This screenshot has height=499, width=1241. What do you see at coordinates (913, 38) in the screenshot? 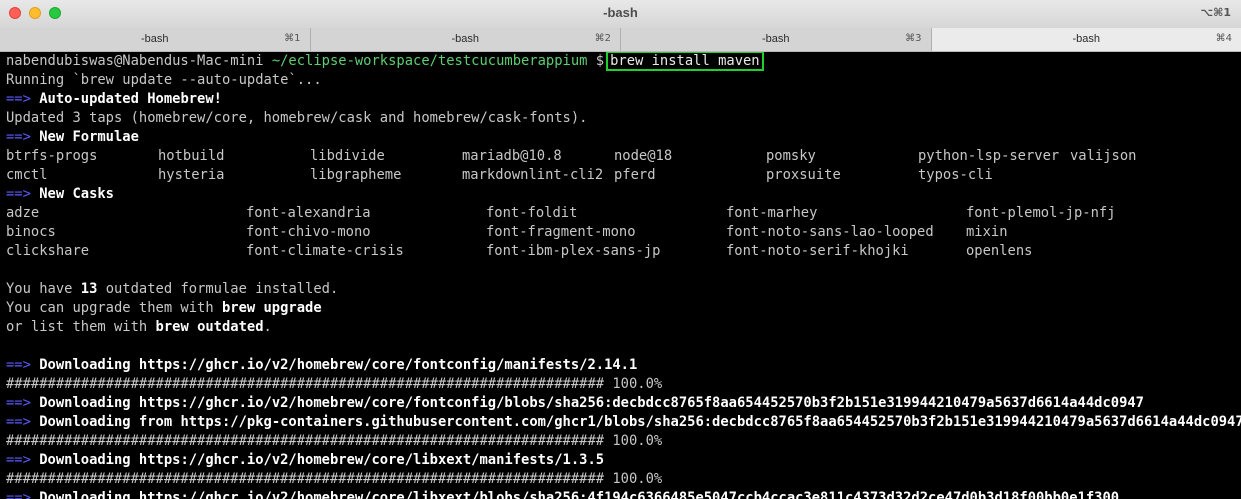
I see `tab-shortcut: ⌘3` at bounding box center [913, 38].